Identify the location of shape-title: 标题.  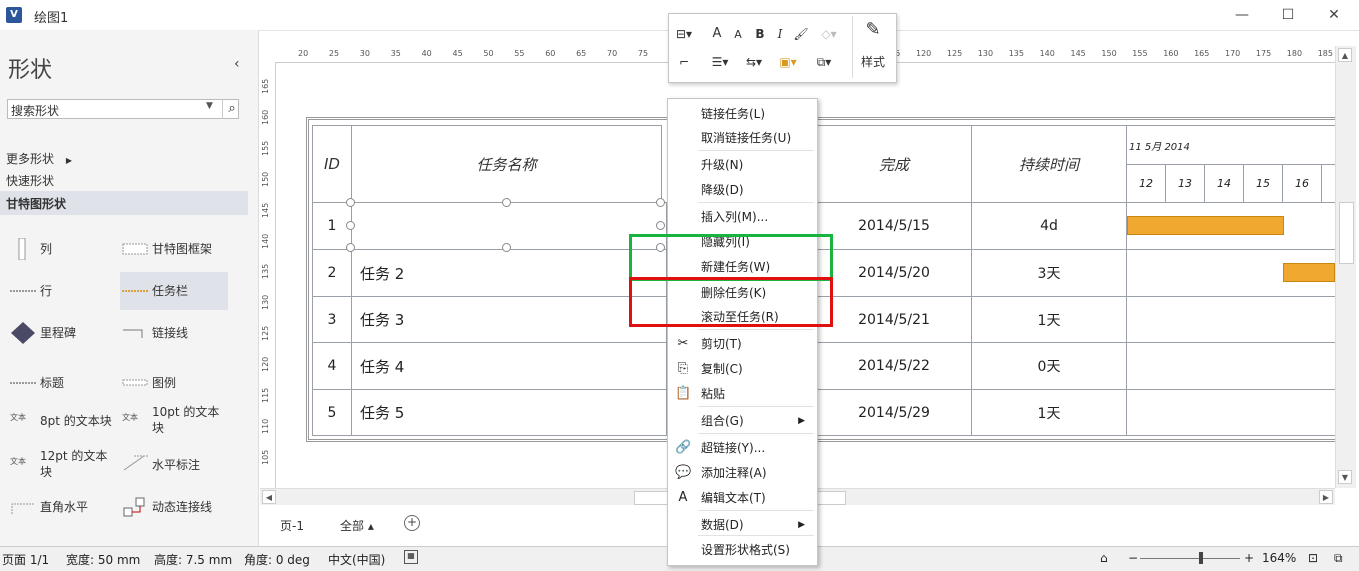
(62, 383).